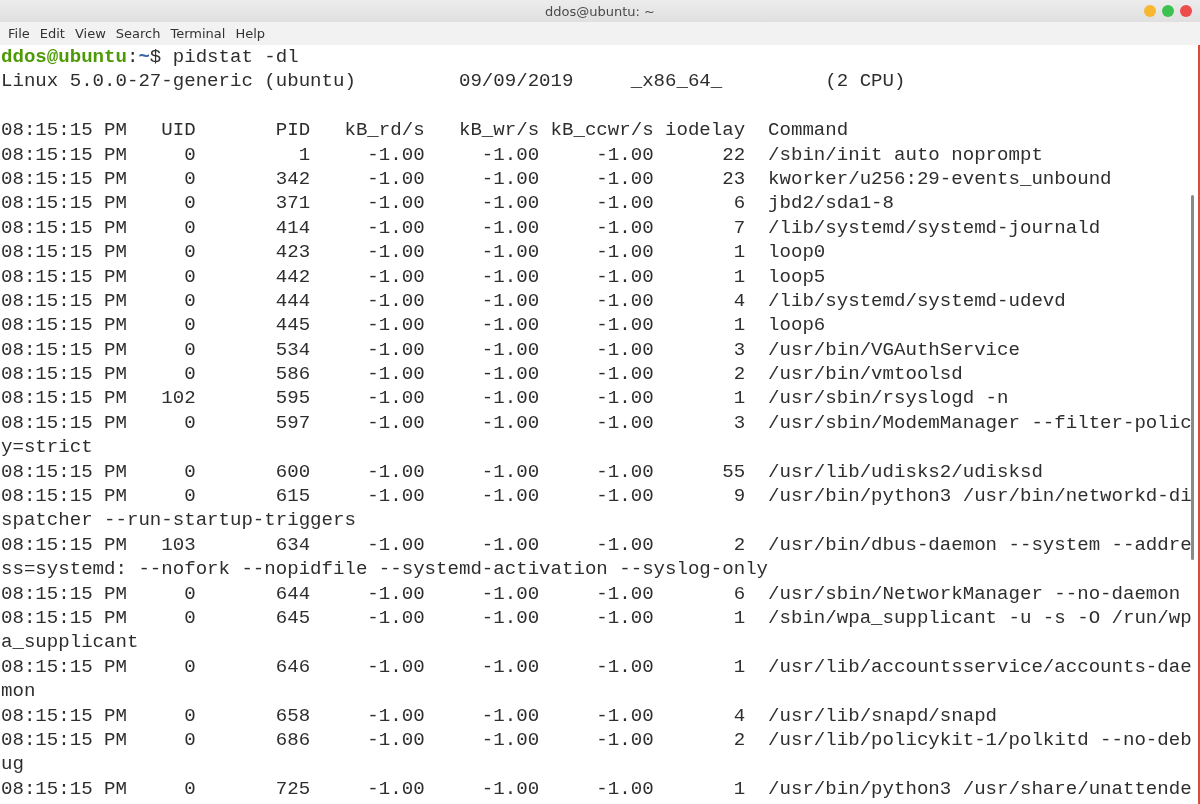 This screenshot has width=1200, height=804. What do you see at coordinates (597, 496) in the screenshot?
I see `terminal-line: 08:15:15 PM 0 615 -1.00 -1.00 -1.00 9 /usr/bin/python3 /usr/bin/networkd-di` at bounding box center [597, 496].